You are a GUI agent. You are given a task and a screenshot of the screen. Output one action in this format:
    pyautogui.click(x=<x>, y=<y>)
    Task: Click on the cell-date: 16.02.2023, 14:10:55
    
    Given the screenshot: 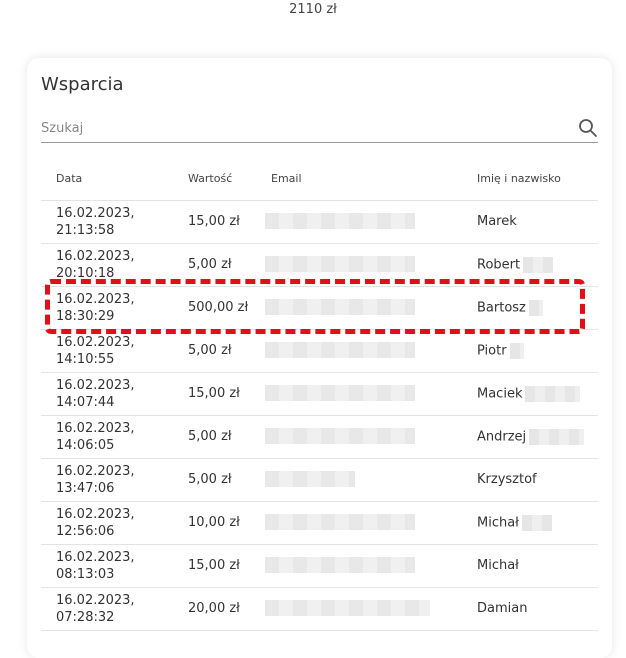 What is the action you would take?
    pyautogui.click(x=95, y=351)
    